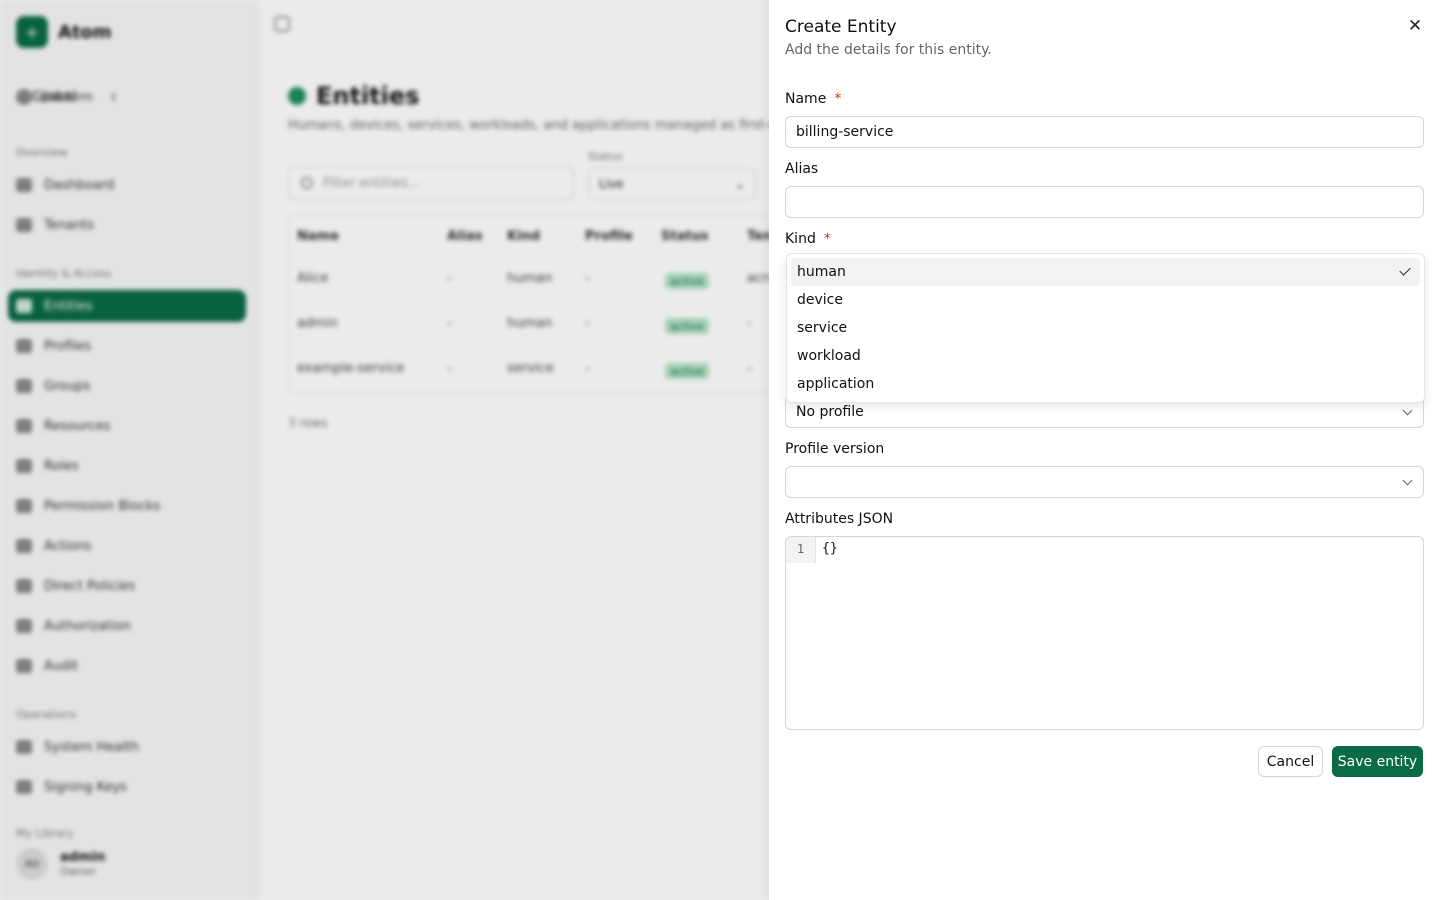  Describe the element at coordinates (1105, 384) in the screenshot. I see `kind-option-application: application` at that location.